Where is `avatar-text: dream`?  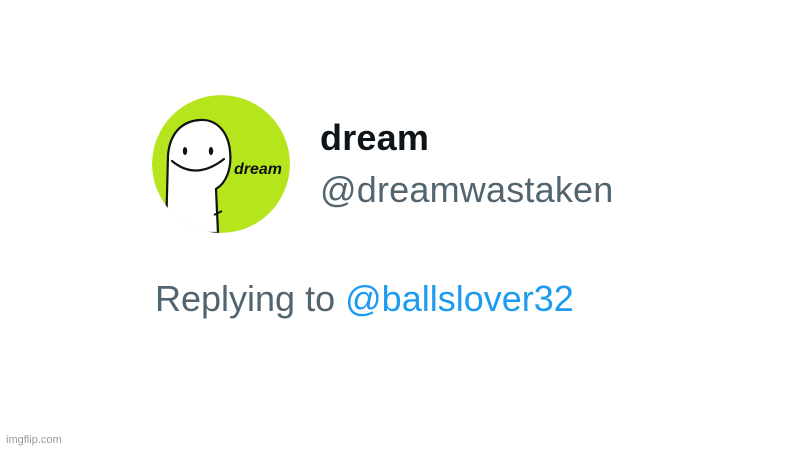
avatar-text: dream is located at coordinates (258, 169).